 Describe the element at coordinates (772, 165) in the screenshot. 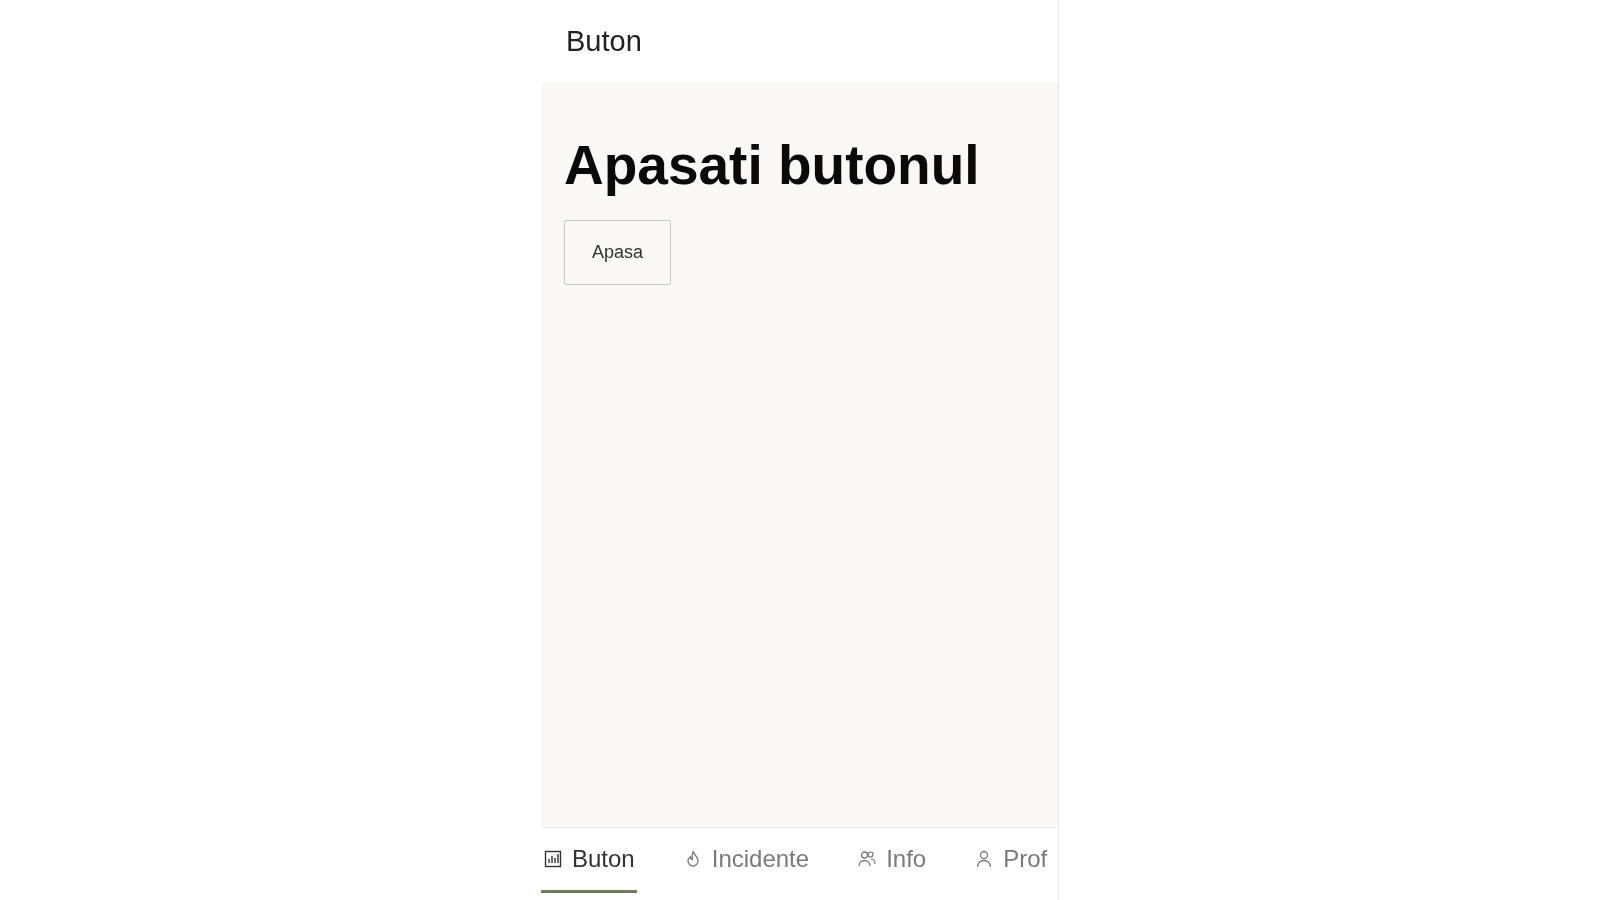

I see `heading: Apasati butonul` at that location.